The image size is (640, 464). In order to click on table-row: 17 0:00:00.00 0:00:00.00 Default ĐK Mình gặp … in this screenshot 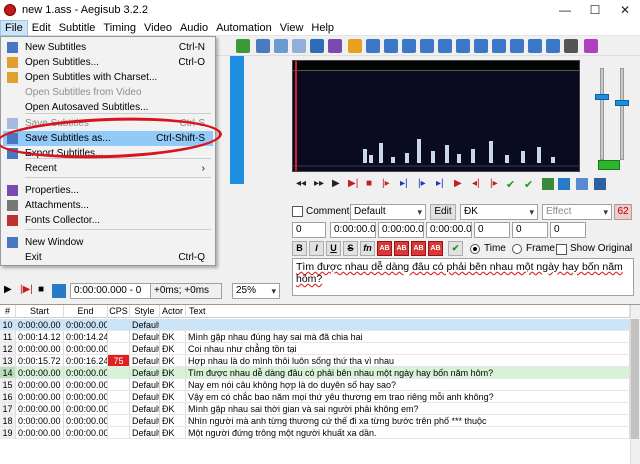, I will do `click(315, 409)`.